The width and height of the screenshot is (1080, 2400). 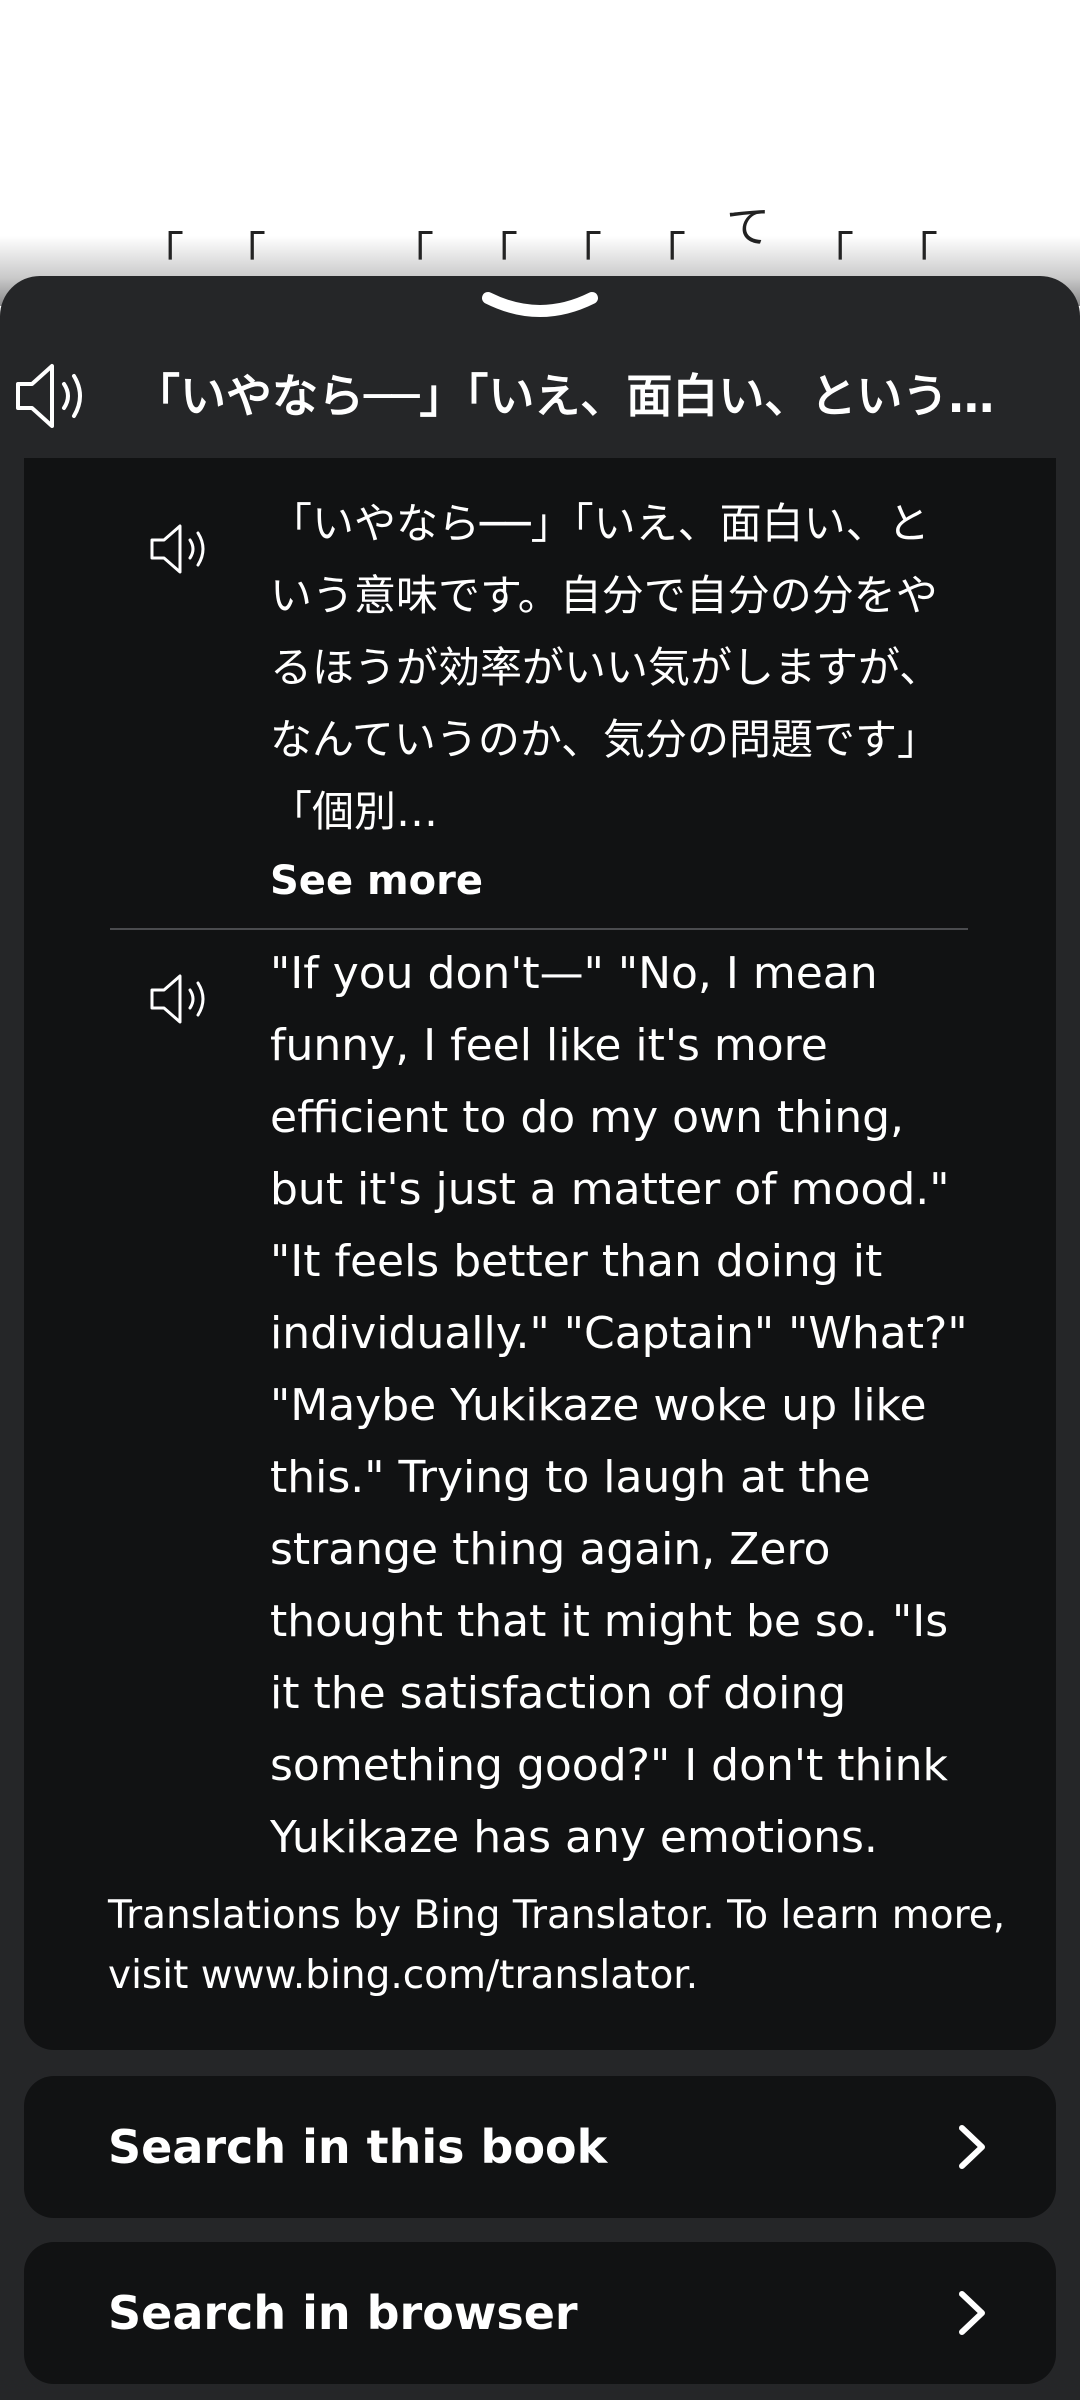 I want to click on search-in-book-button: Search in this book, so click(x=540, y=2147).